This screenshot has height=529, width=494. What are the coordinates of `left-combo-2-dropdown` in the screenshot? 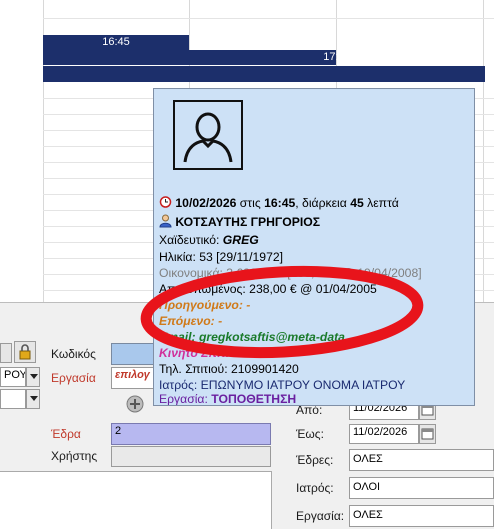 It's located at (33, 399).